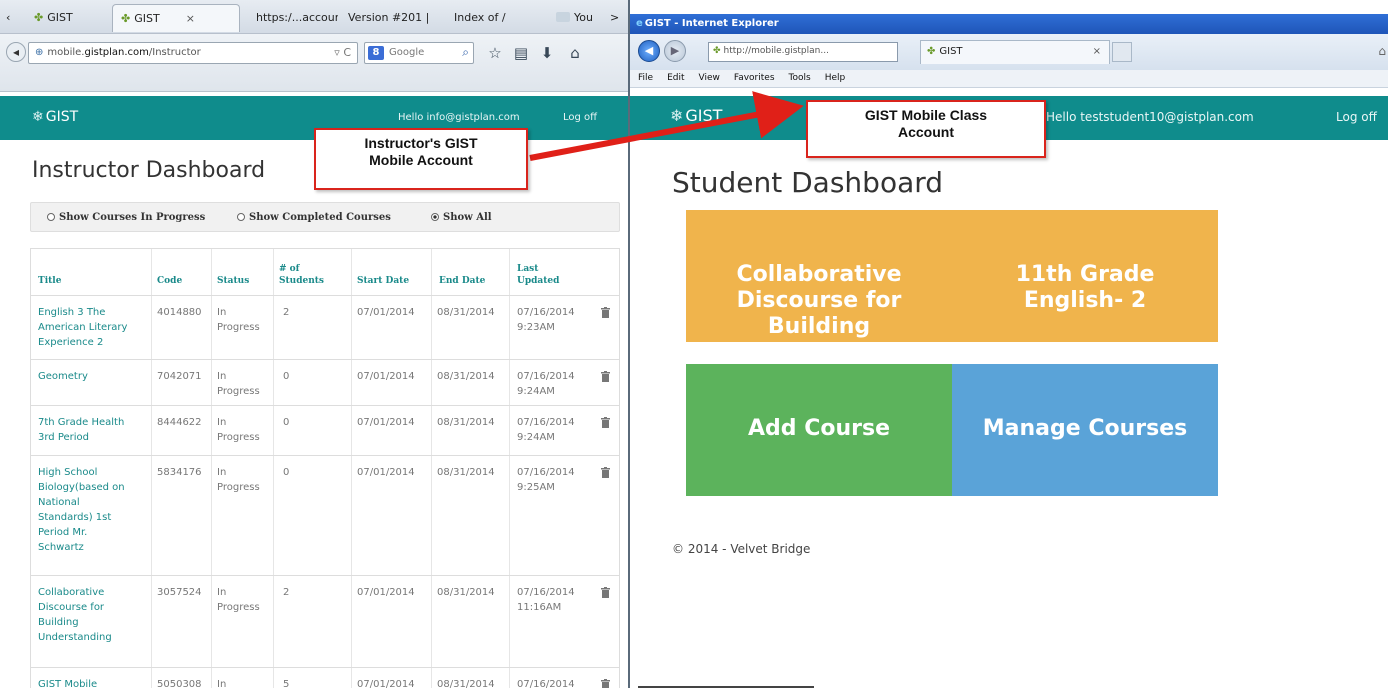  Describe the element at coordinates (421, 159) in the screenshot. I see `instructor-account-callout: Instructor's GIST Mobile Account` at that location.